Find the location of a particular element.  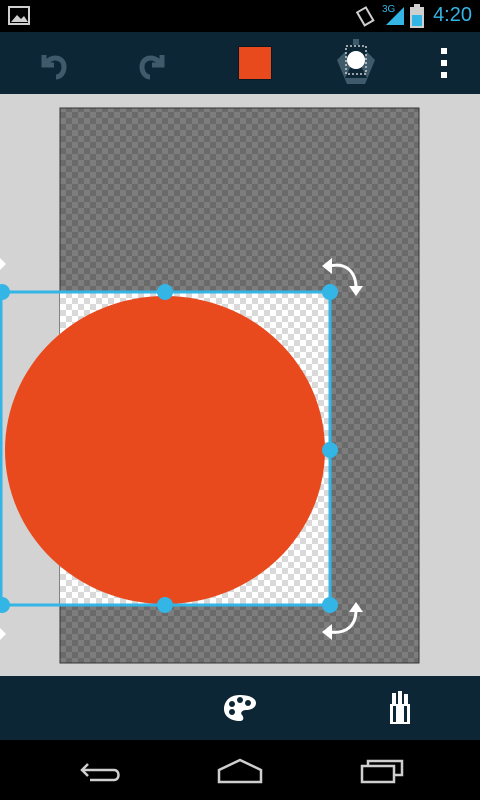

palette-icon is located at coordinates (240, 708).